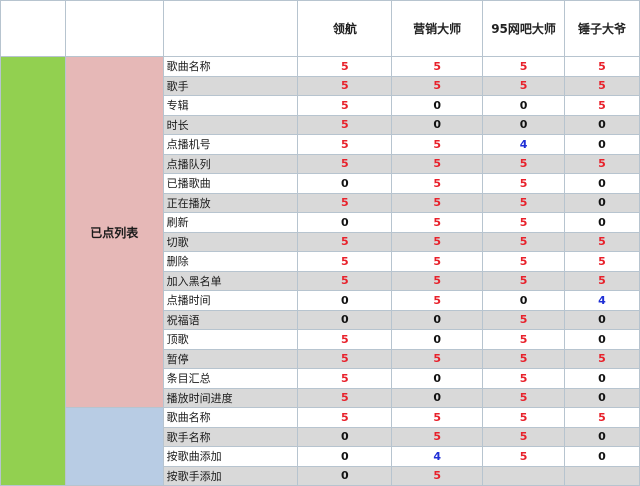  I want to click on header-corner-cell, so click(33, 28).